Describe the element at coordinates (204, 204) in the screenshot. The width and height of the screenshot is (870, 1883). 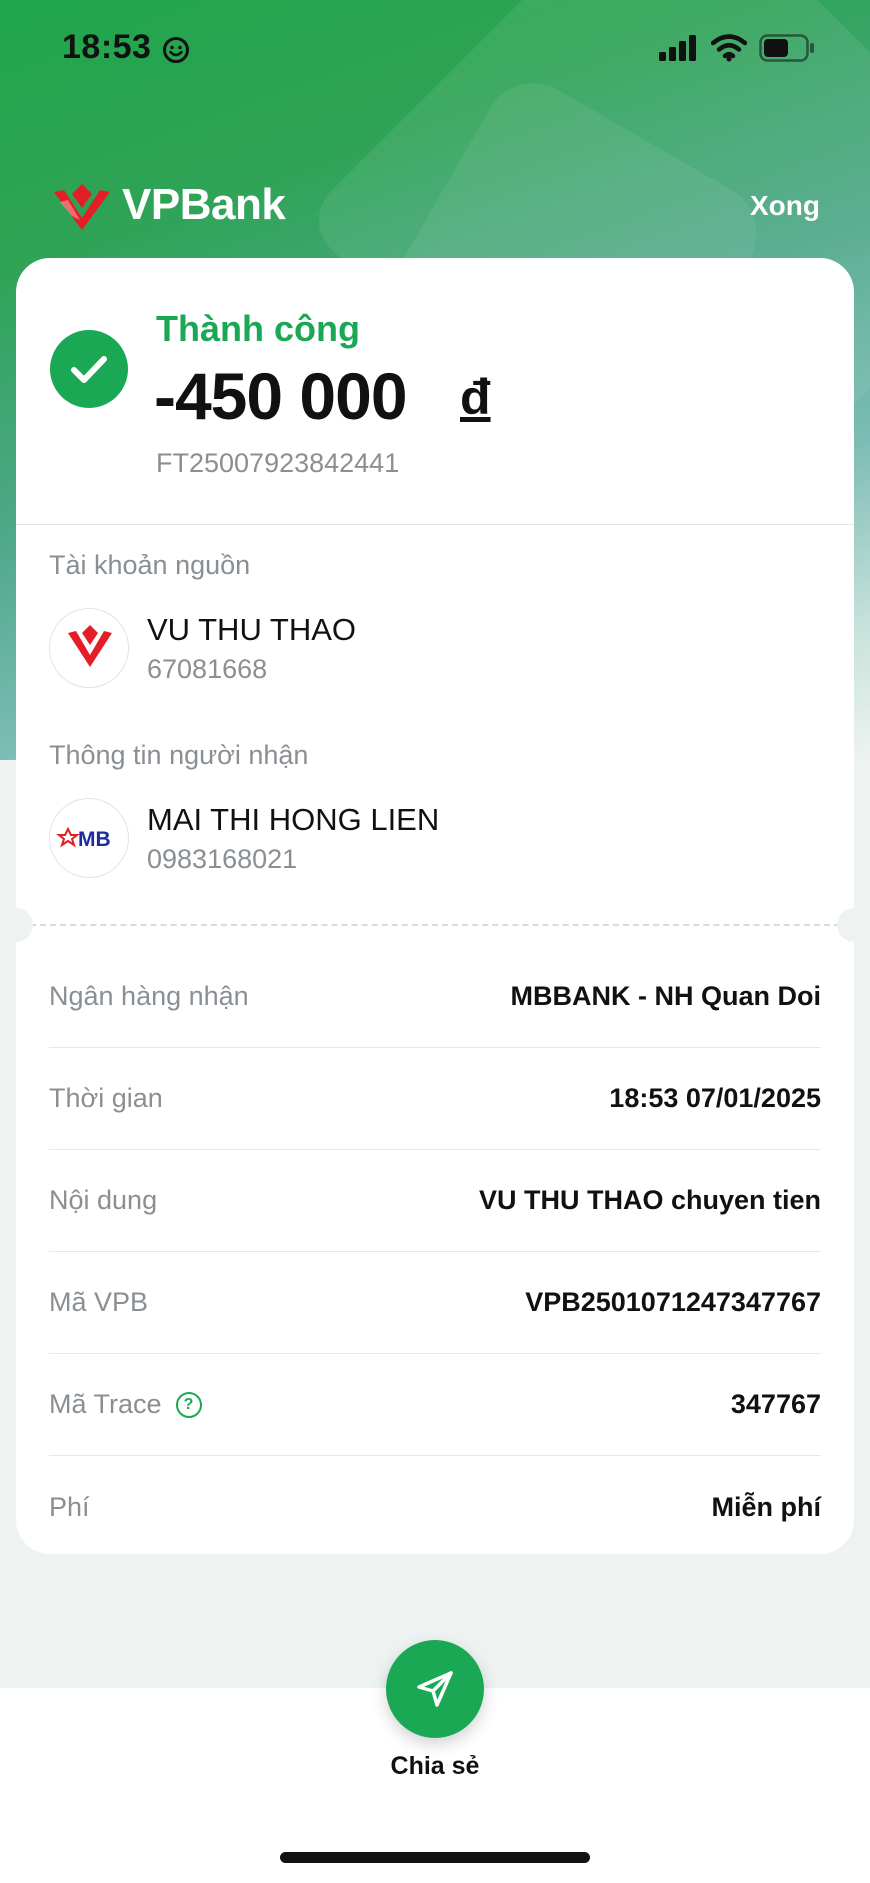
I see `brand-name: VPBank` at that location.